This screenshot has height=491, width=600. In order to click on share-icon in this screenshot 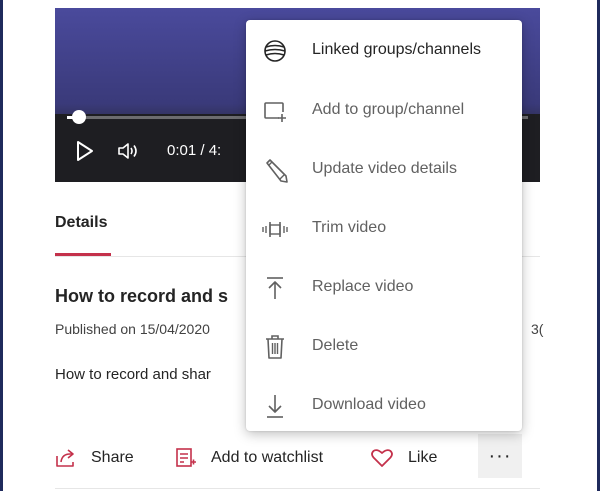, I will do `click(65, 458)`.